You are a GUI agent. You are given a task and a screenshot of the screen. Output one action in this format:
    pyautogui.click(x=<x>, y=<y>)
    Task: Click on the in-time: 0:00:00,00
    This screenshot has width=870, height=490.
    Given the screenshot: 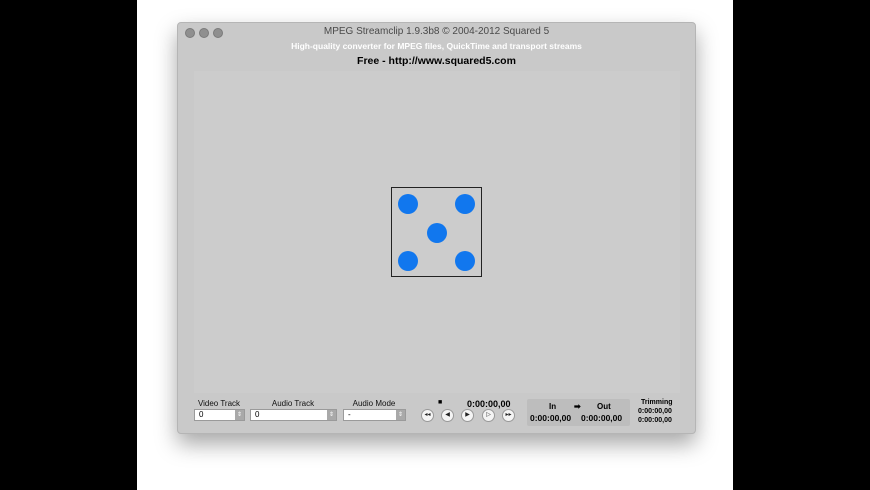 What is the action you would take?
    pyautogui.click(x=551, y=418)
    